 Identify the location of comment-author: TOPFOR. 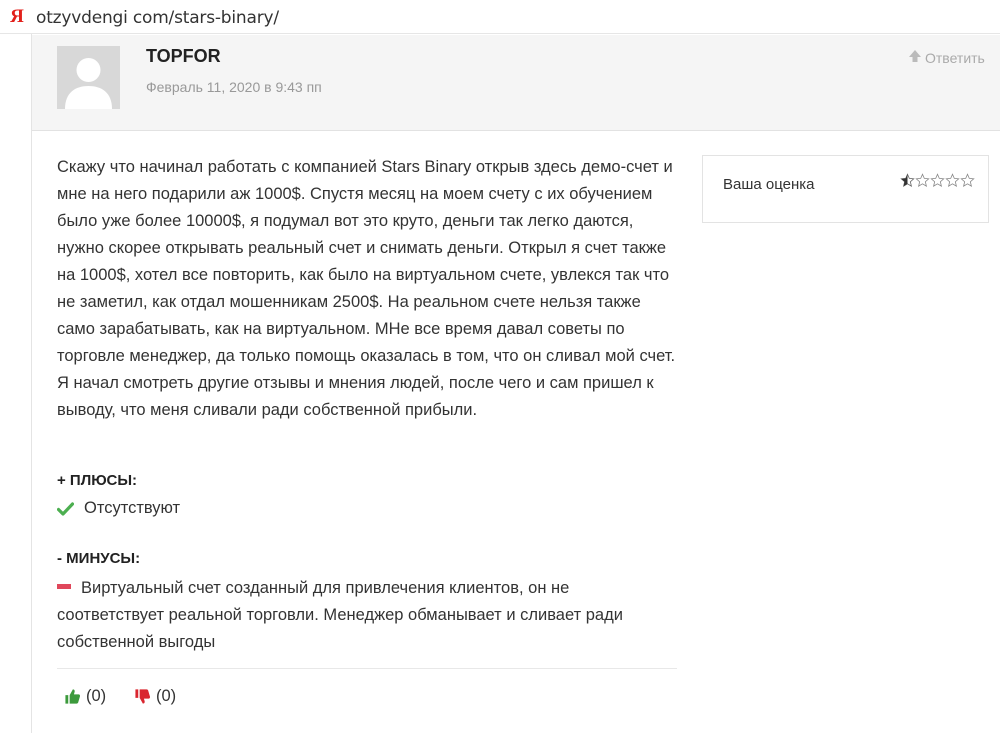
(183, 56).